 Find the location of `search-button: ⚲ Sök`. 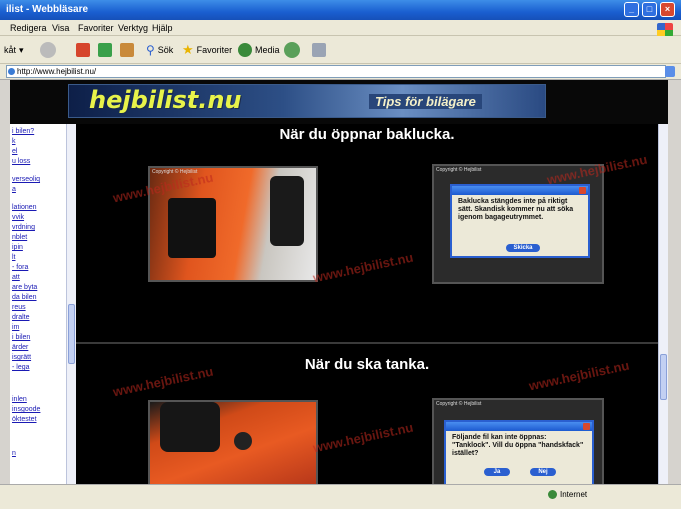

search-button: ⚲ Sök is located at coordinates (159, 50).